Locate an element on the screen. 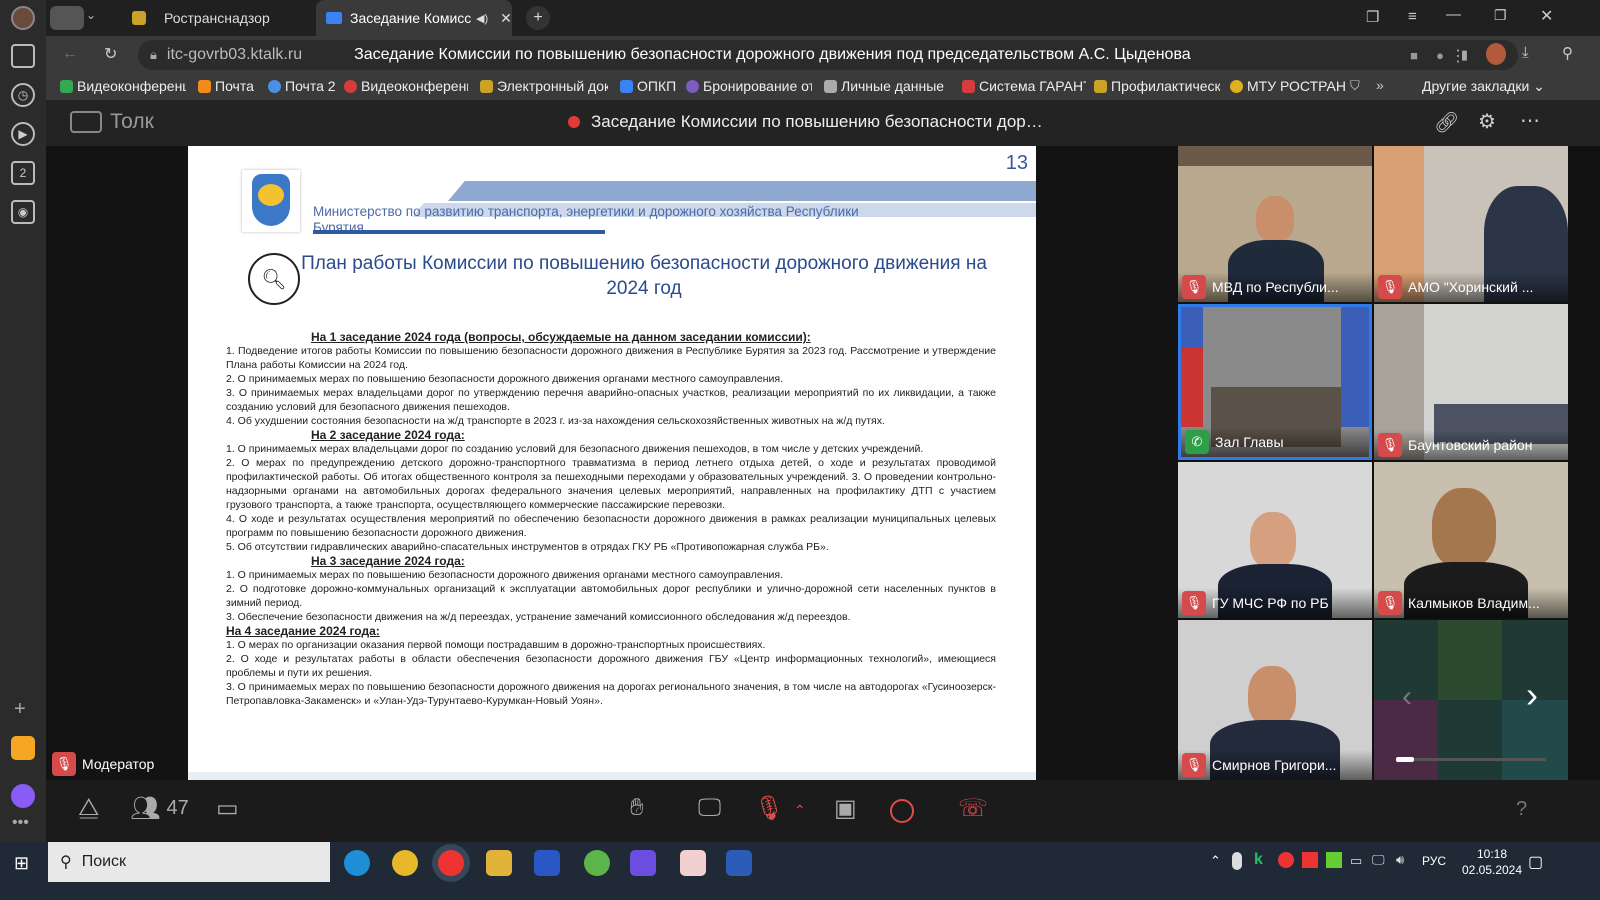  new-tab-button: + is located at coordinates (538, 18).